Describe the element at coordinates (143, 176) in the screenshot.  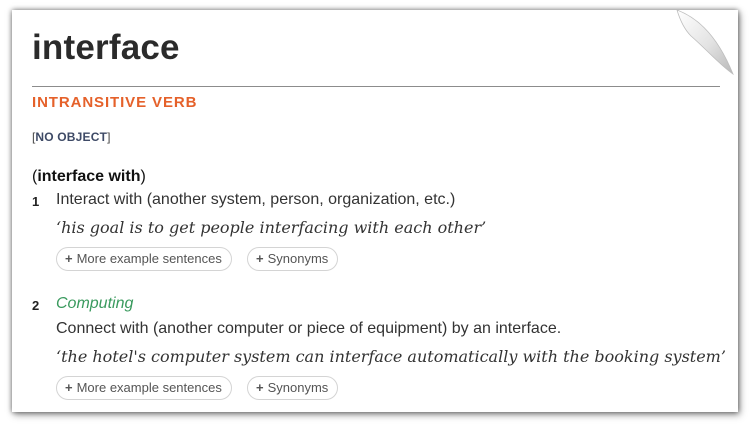
I see `phrase-close-paren: )` at that location.